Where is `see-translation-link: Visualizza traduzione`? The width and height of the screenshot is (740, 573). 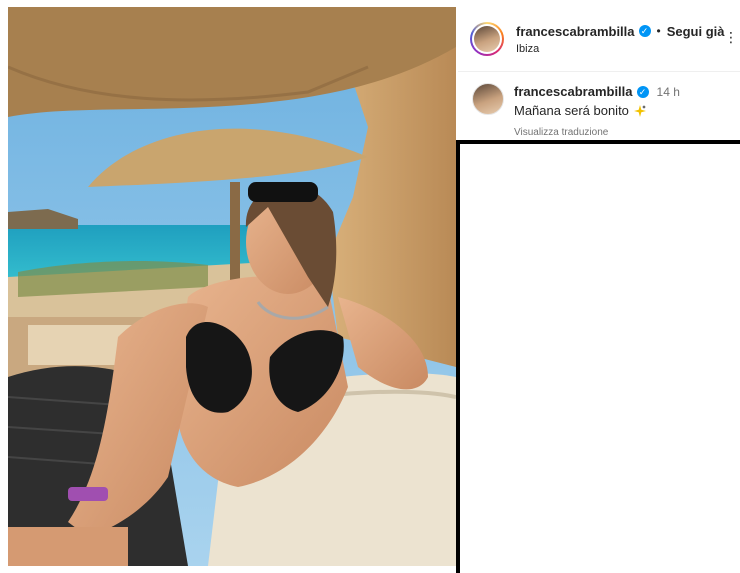 see-translation-link: Visualizza traduzione is located at coordinates (597, 132).